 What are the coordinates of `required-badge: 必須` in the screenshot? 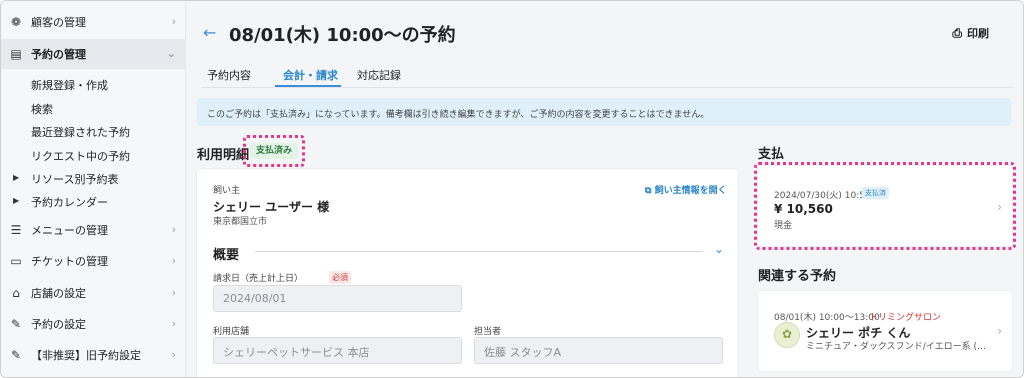 It's located at (340, 277).